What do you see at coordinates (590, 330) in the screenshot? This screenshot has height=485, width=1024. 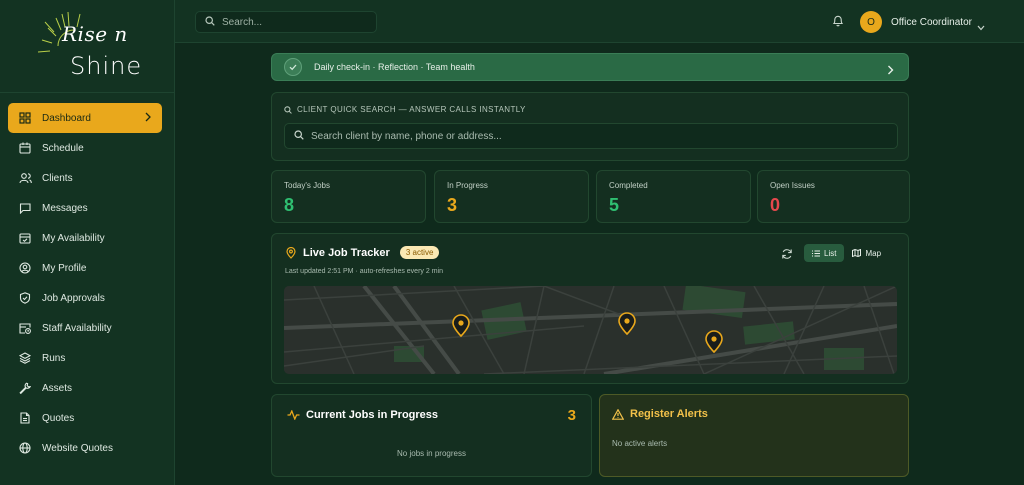 I see `job-map` at bounding box center [590, 330].